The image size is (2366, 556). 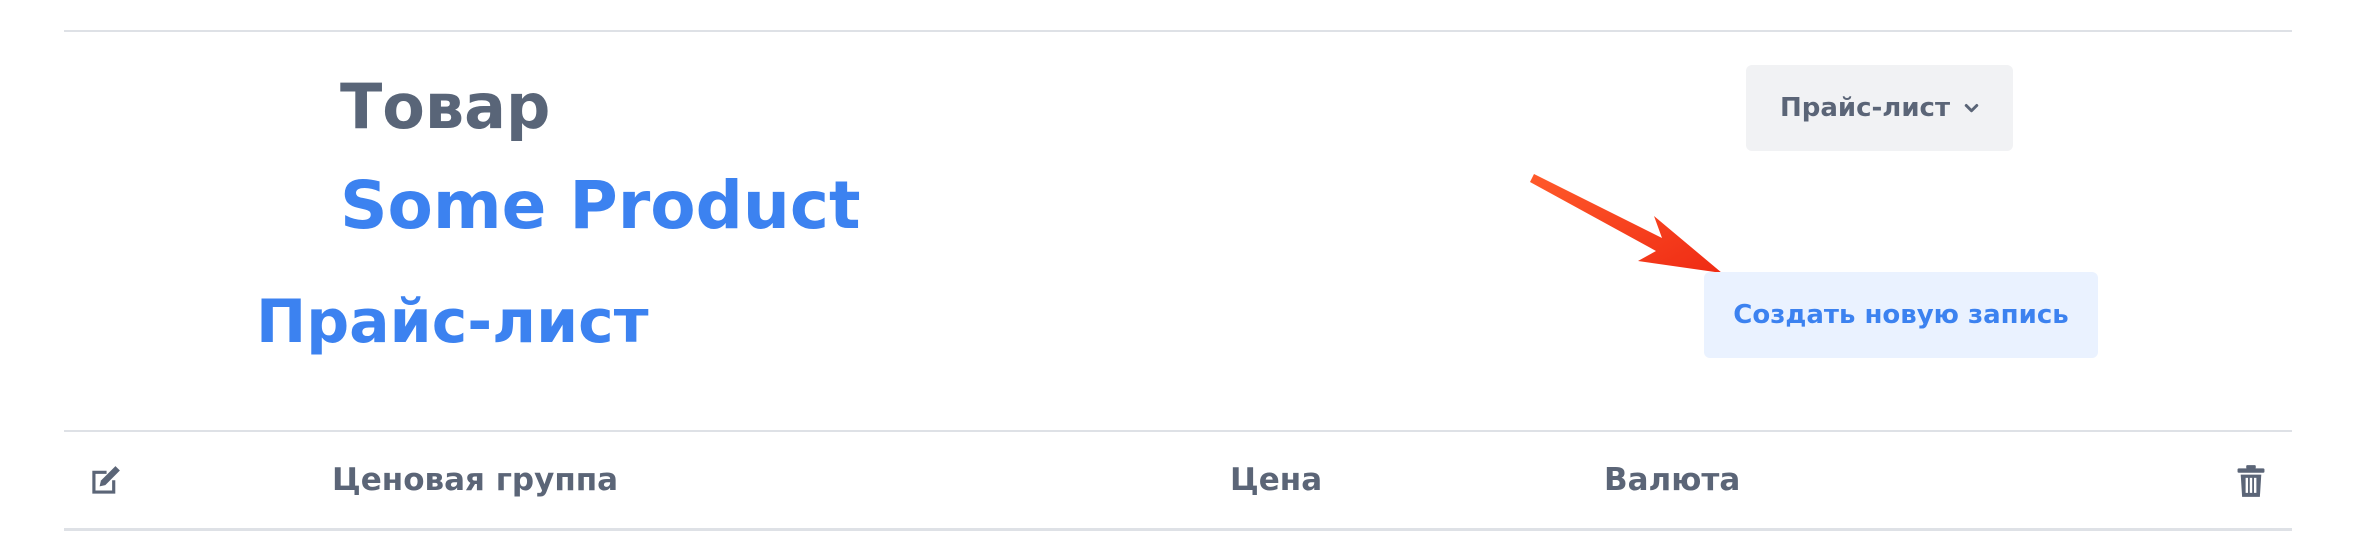 What do you see at coordinates (105, 481) in the screenshot?
I see `edit-icon` at bounding box center [105, 481].